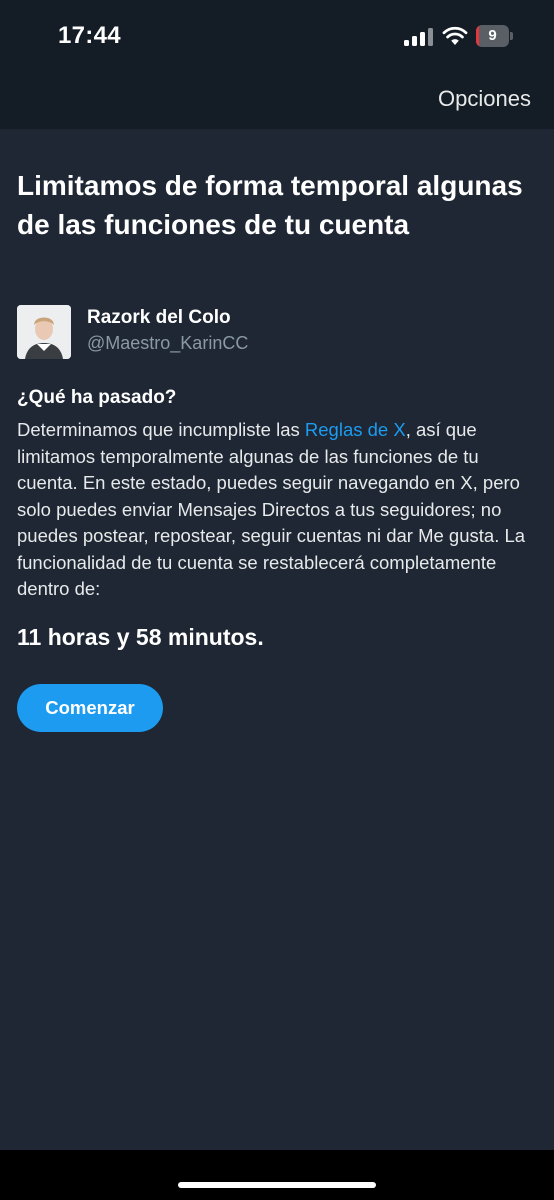 This screenshot has height=1200, width=554. What do you see at coordinates (44, 332) in the screenshot?
I see `avatar` at bounding box center [44, 332].